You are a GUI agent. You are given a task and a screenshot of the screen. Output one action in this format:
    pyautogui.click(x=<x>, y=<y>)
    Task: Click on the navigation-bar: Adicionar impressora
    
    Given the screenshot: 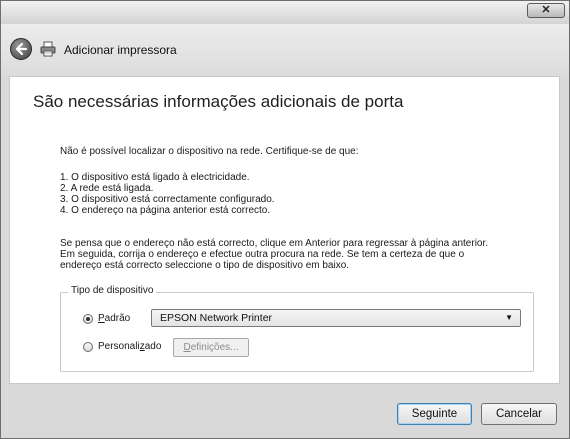 What is the action you would take?
    pyautogui.click(x=285, y=50)
    